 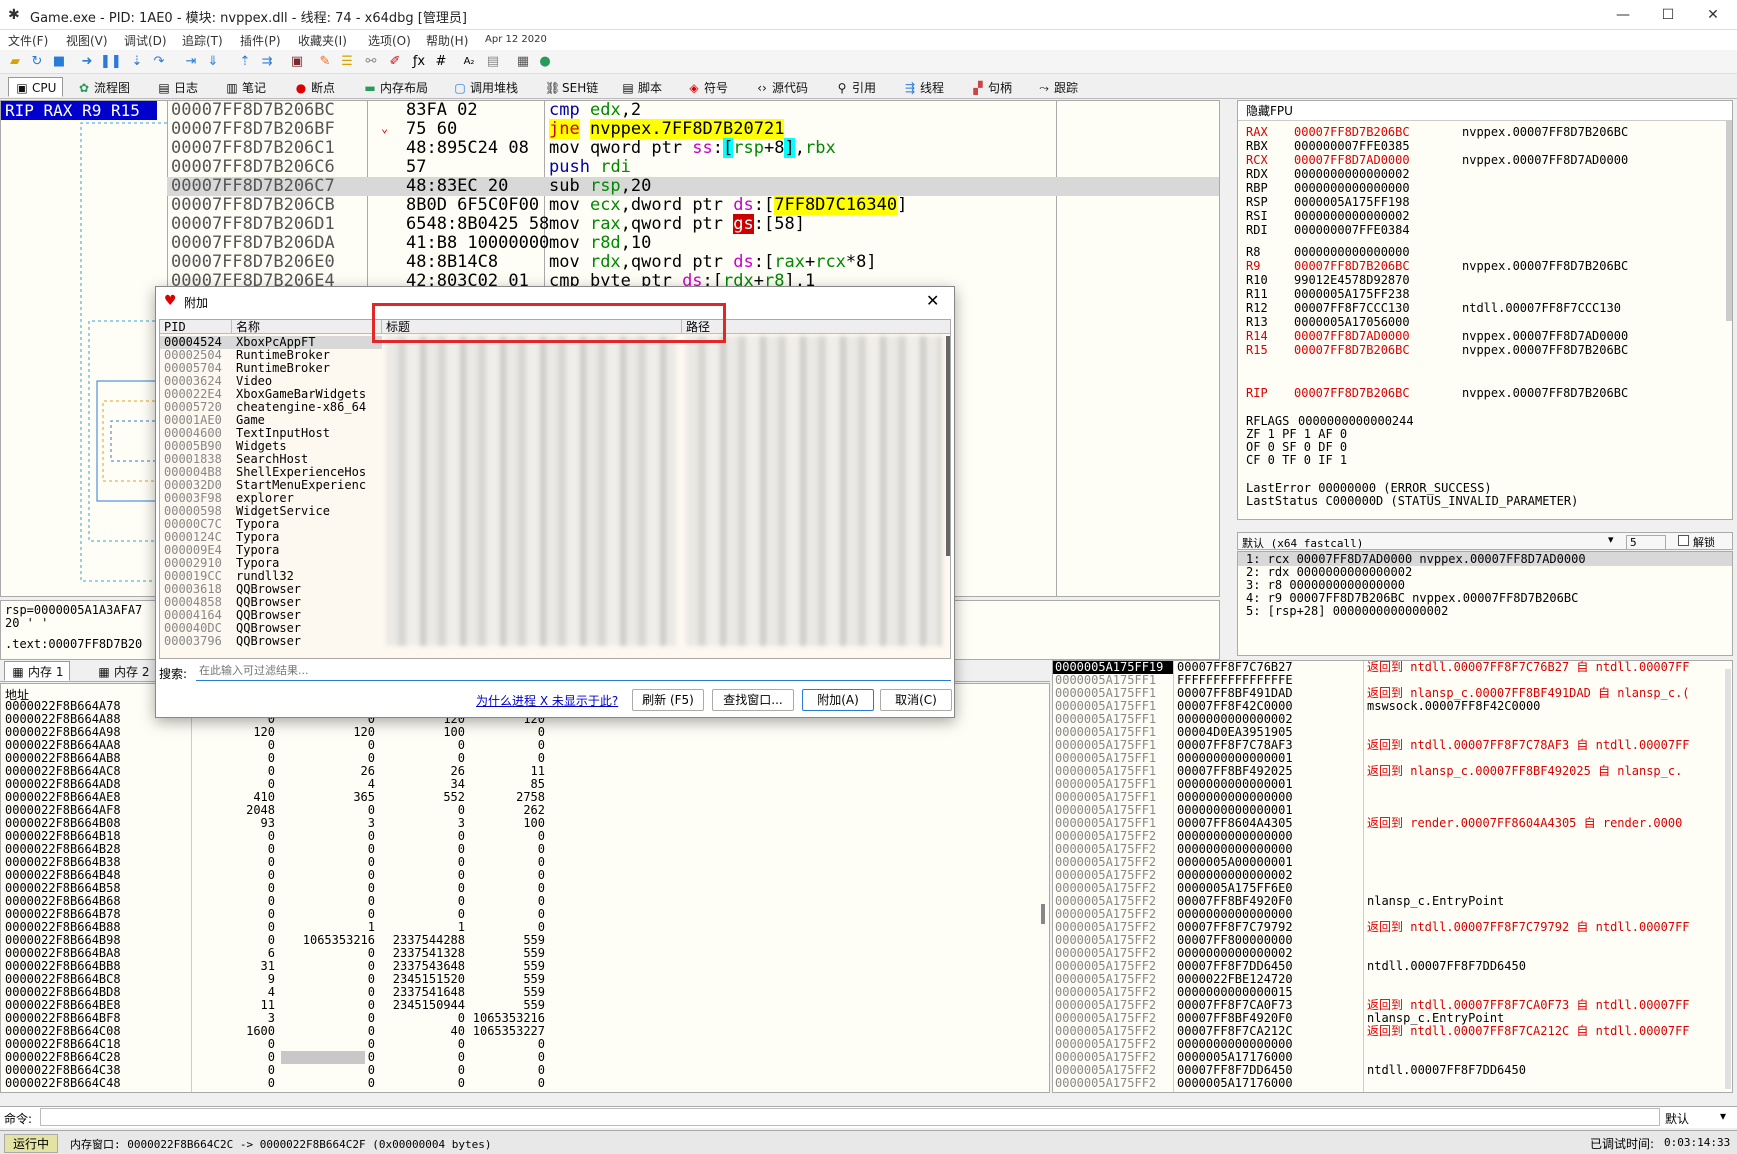 What do you see at coordinates (271, 641) in the screenshot?
I see `process-row: 00003796 QQBrowser` at bounding box center [271, 641].